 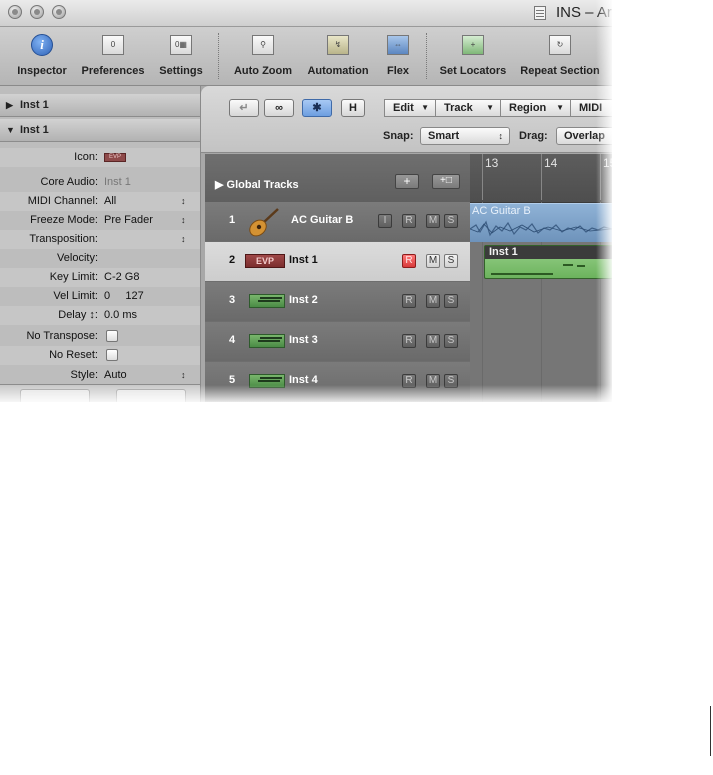 I want to click on param-midi-channel: MIDI Channel: All ↕, so click(x=100, y=201).